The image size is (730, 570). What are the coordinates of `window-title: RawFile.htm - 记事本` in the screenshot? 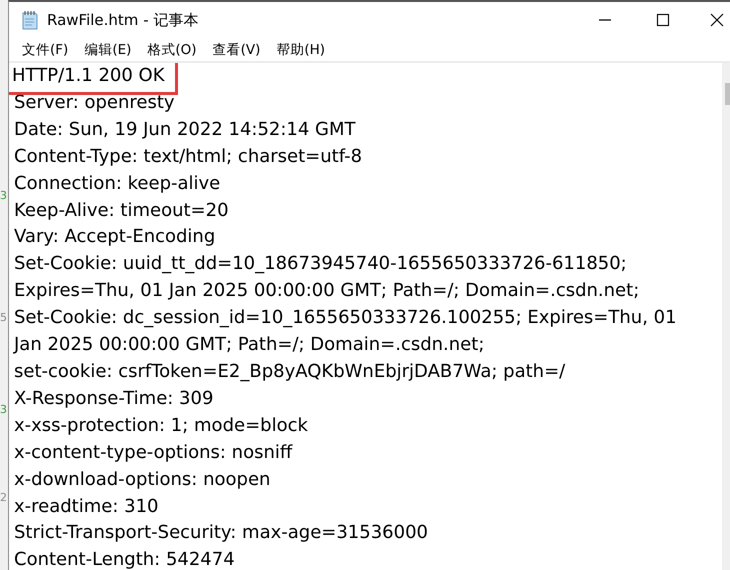 It's located at (122, 20).